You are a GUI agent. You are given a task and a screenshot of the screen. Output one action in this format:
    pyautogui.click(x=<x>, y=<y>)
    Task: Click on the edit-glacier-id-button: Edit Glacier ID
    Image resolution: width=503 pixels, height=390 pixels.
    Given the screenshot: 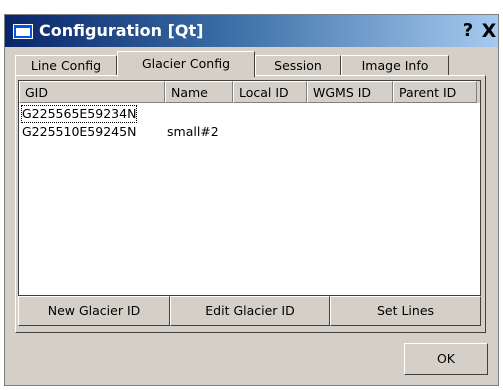 What is the action you would take?
    pyautogui.click(x=250, y=311)
    